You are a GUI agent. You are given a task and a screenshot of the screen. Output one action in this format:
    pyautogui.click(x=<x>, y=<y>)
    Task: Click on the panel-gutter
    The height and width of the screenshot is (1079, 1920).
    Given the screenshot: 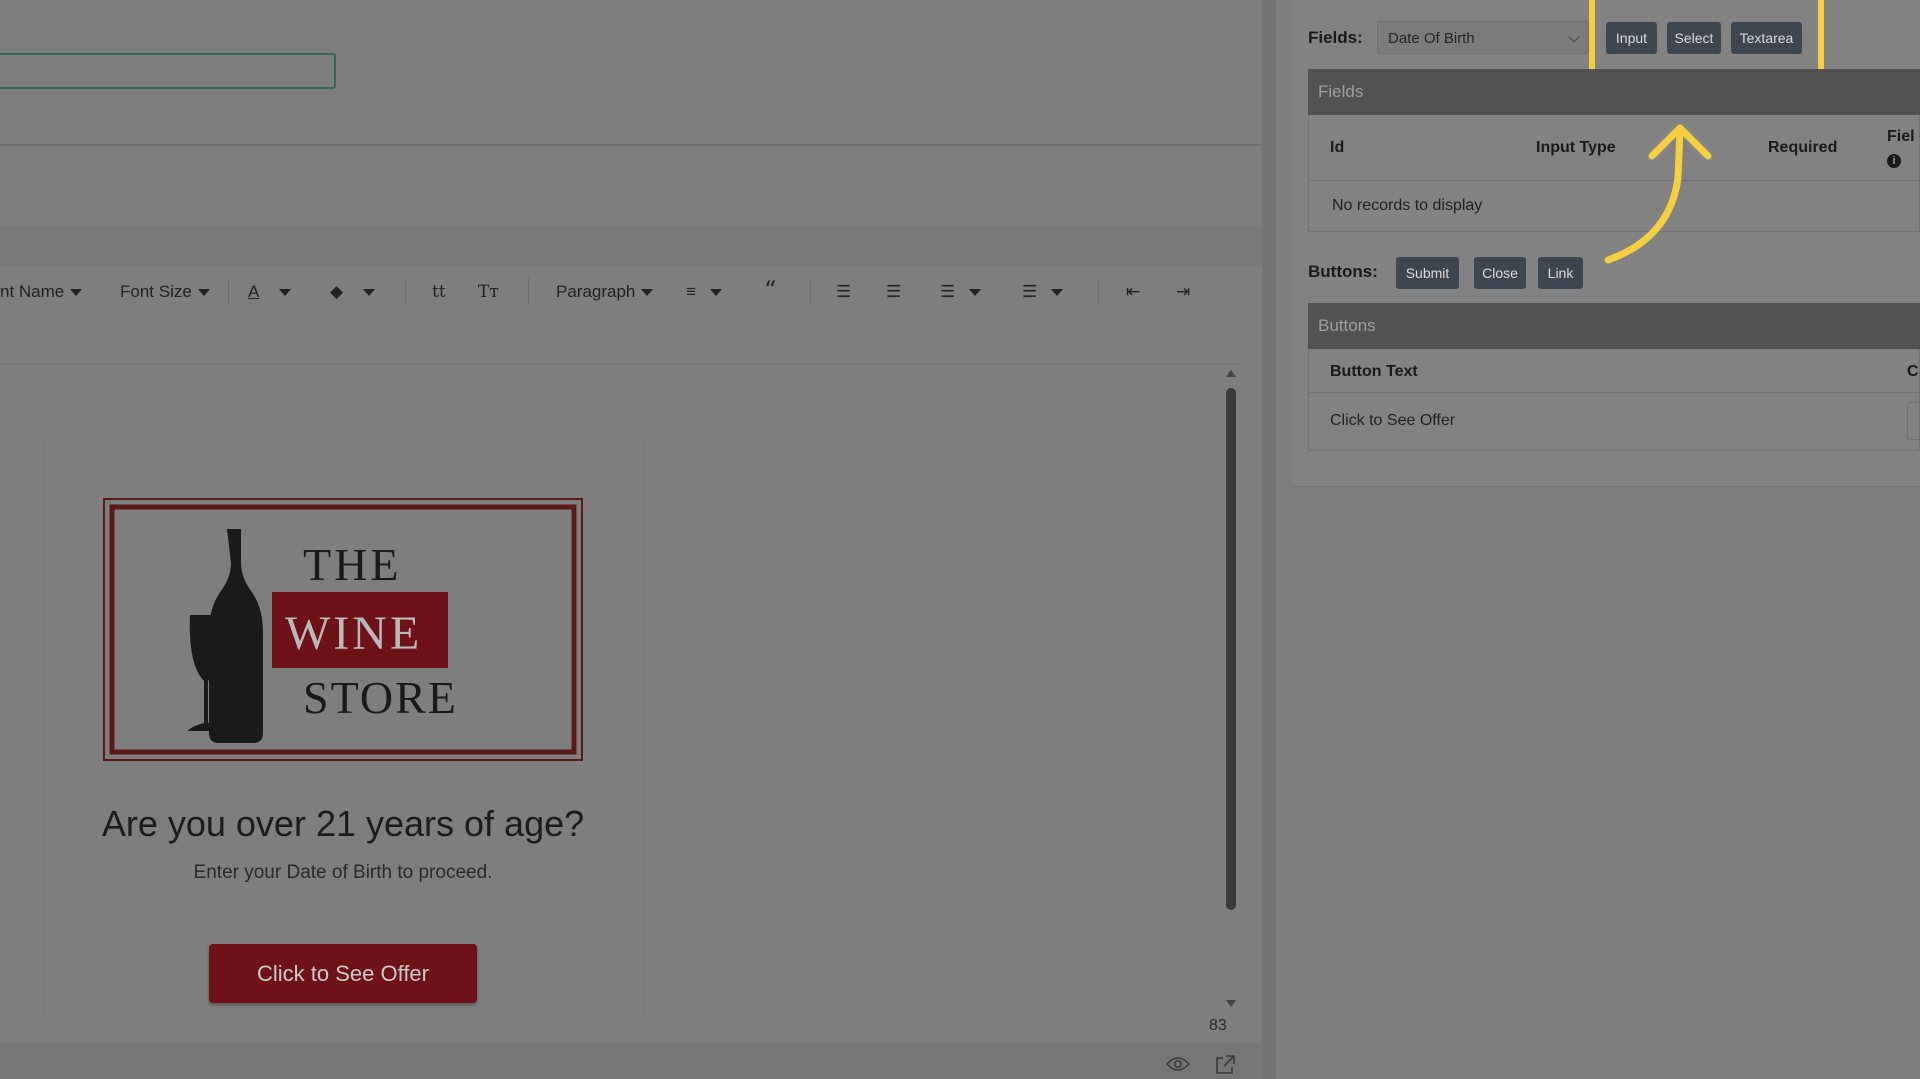 What is the action you would take?
    pyautogui.click(x=1269, y=539)
    